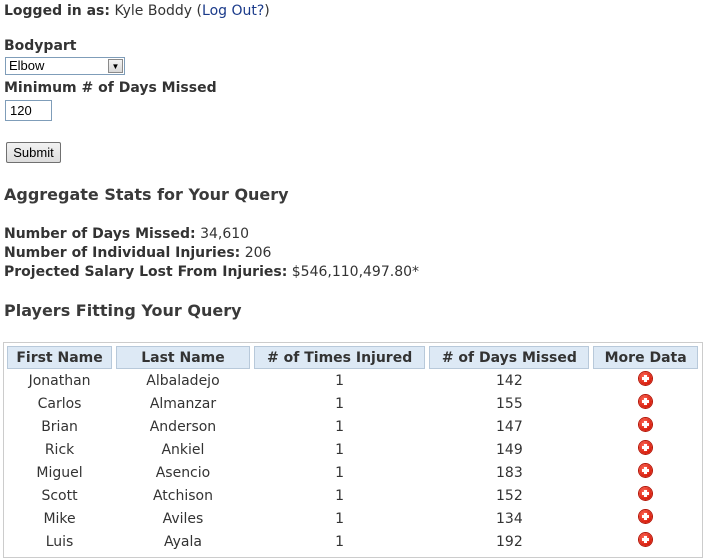 The height and width of the screenshot is (558, 725). I want to click on column-header-last-name: Last Name, so click(183, 357).